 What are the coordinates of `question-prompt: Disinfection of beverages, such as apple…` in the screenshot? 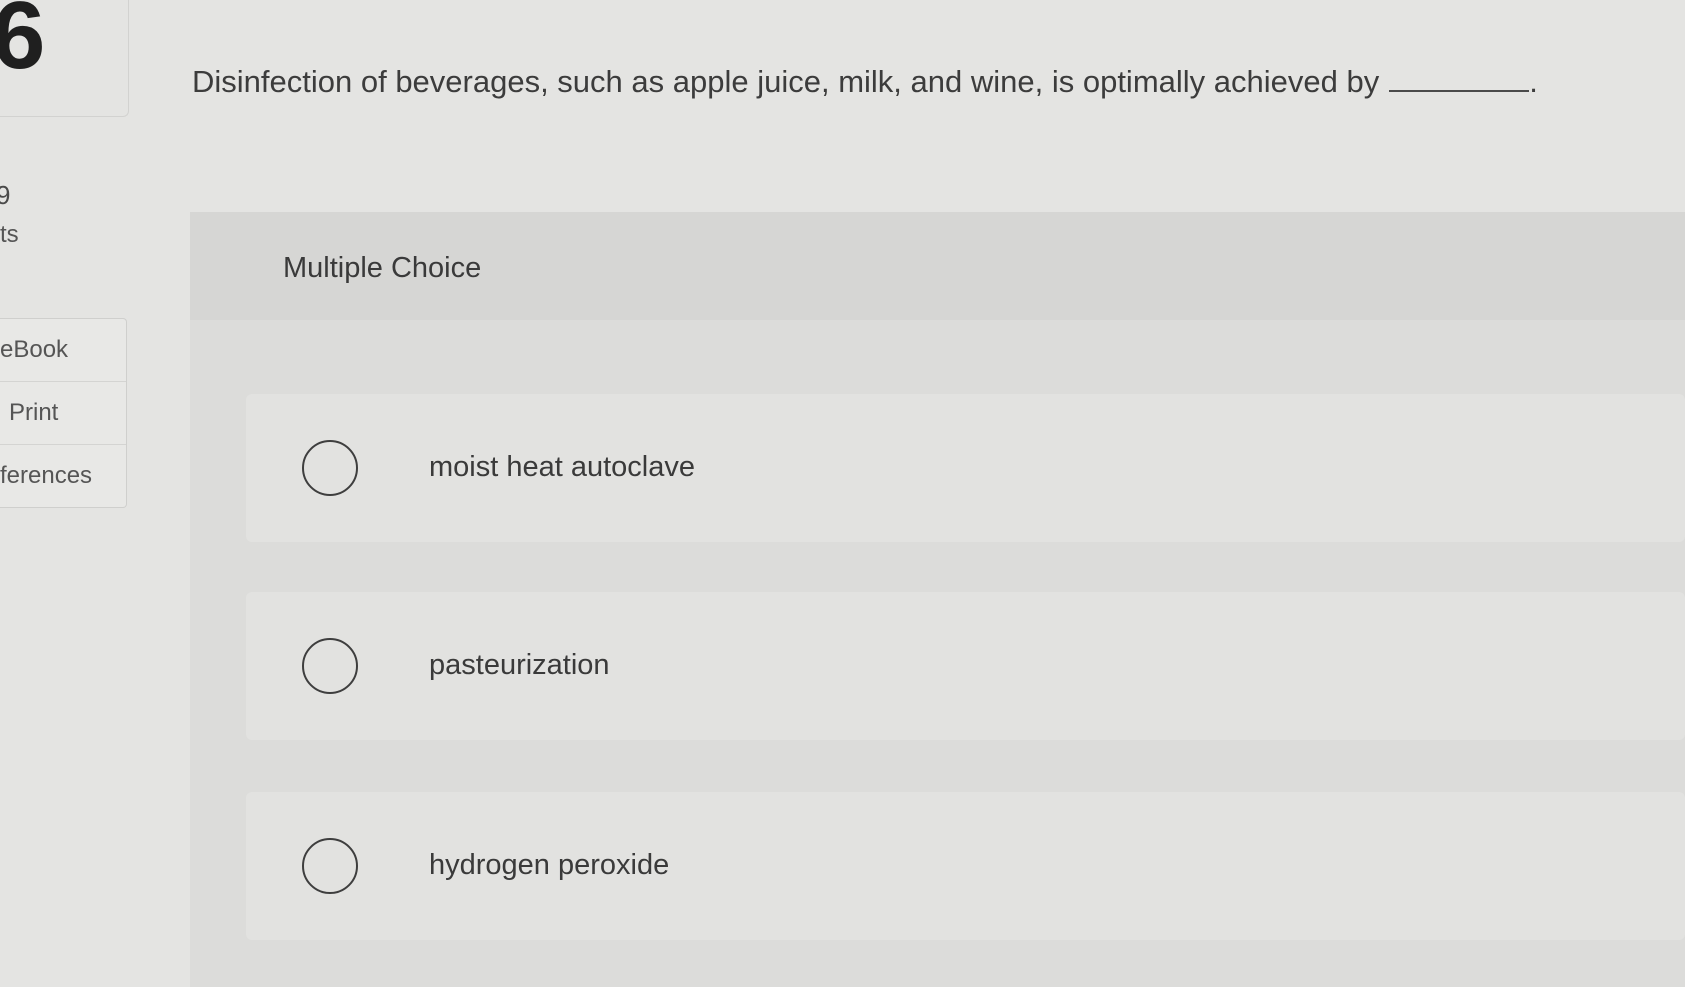 It's located at (786, 81).